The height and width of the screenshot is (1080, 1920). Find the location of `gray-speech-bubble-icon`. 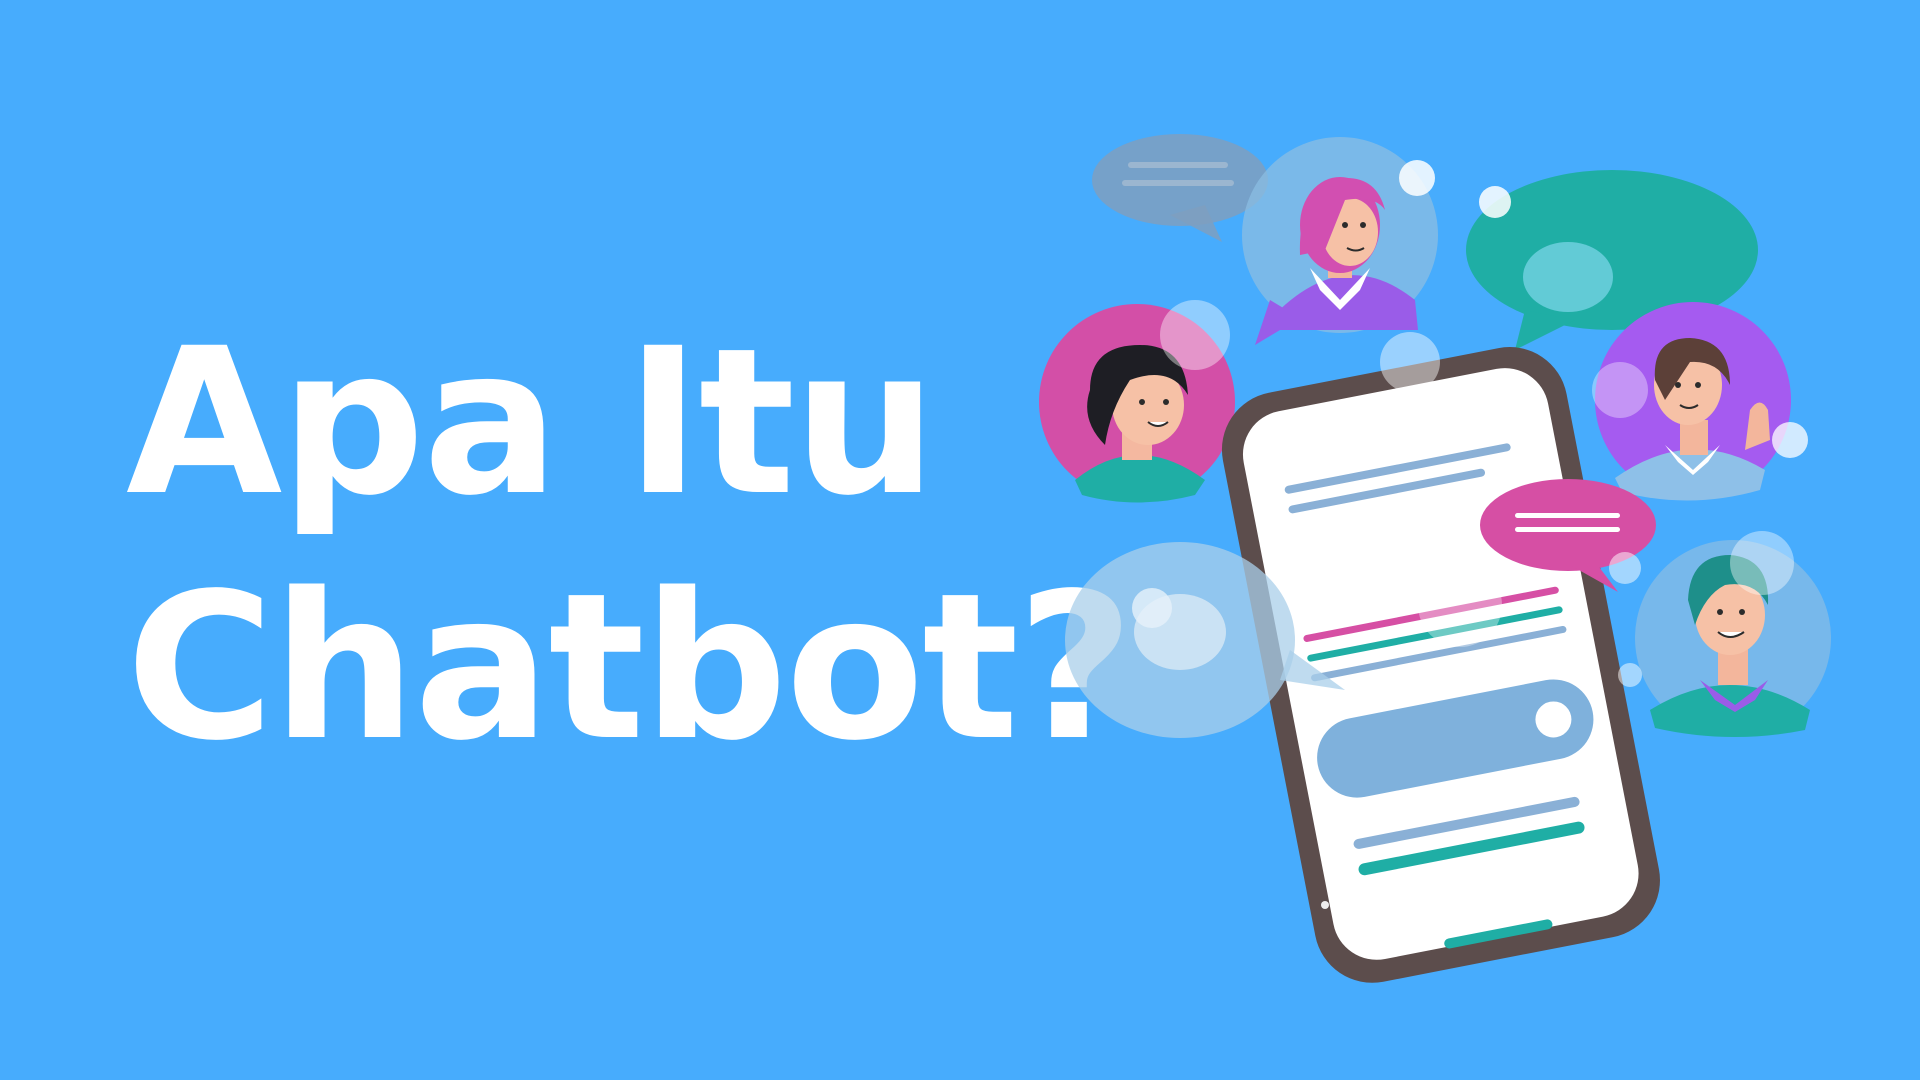

gray-speech-bubble-icon is located at coordinates (1180, 188).